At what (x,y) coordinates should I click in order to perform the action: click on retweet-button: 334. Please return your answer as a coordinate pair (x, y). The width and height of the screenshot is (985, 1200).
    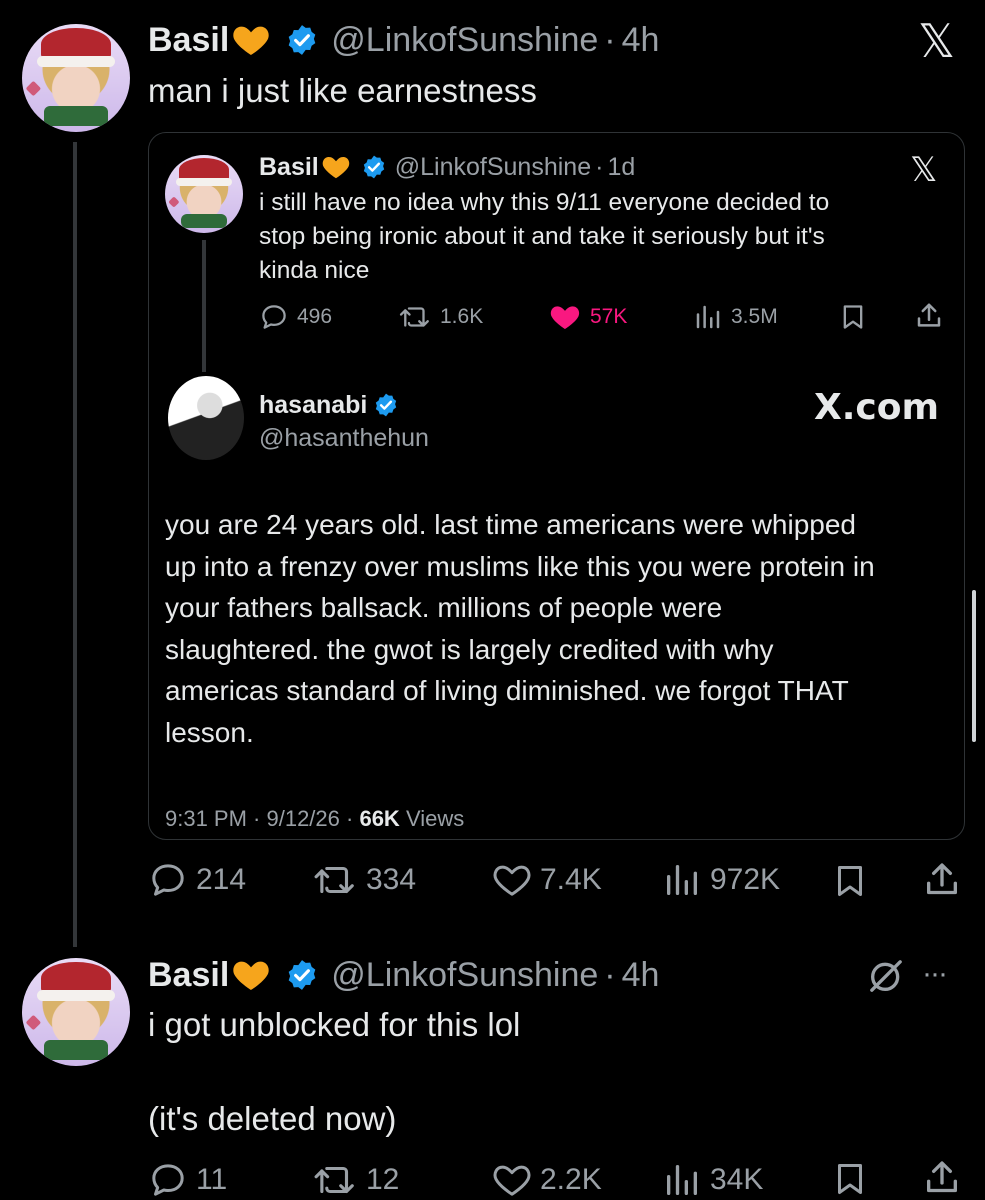
    Looking at the image, I should click on (364, 880).